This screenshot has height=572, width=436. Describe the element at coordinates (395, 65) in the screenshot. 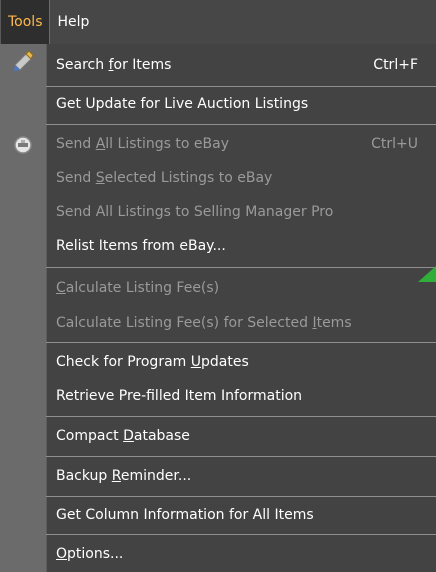

I see `shortcut-ctrl-f: Ctrl+F` at that location.